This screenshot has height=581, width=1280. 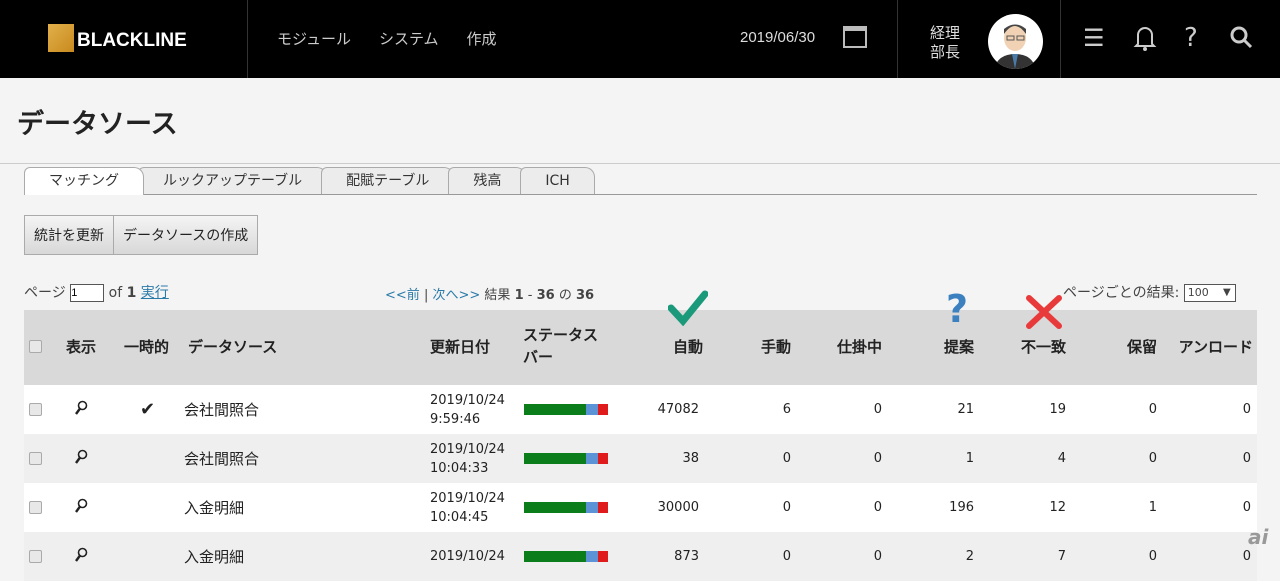 I want to click on page-label: ページ, so click(x=45, y=293).